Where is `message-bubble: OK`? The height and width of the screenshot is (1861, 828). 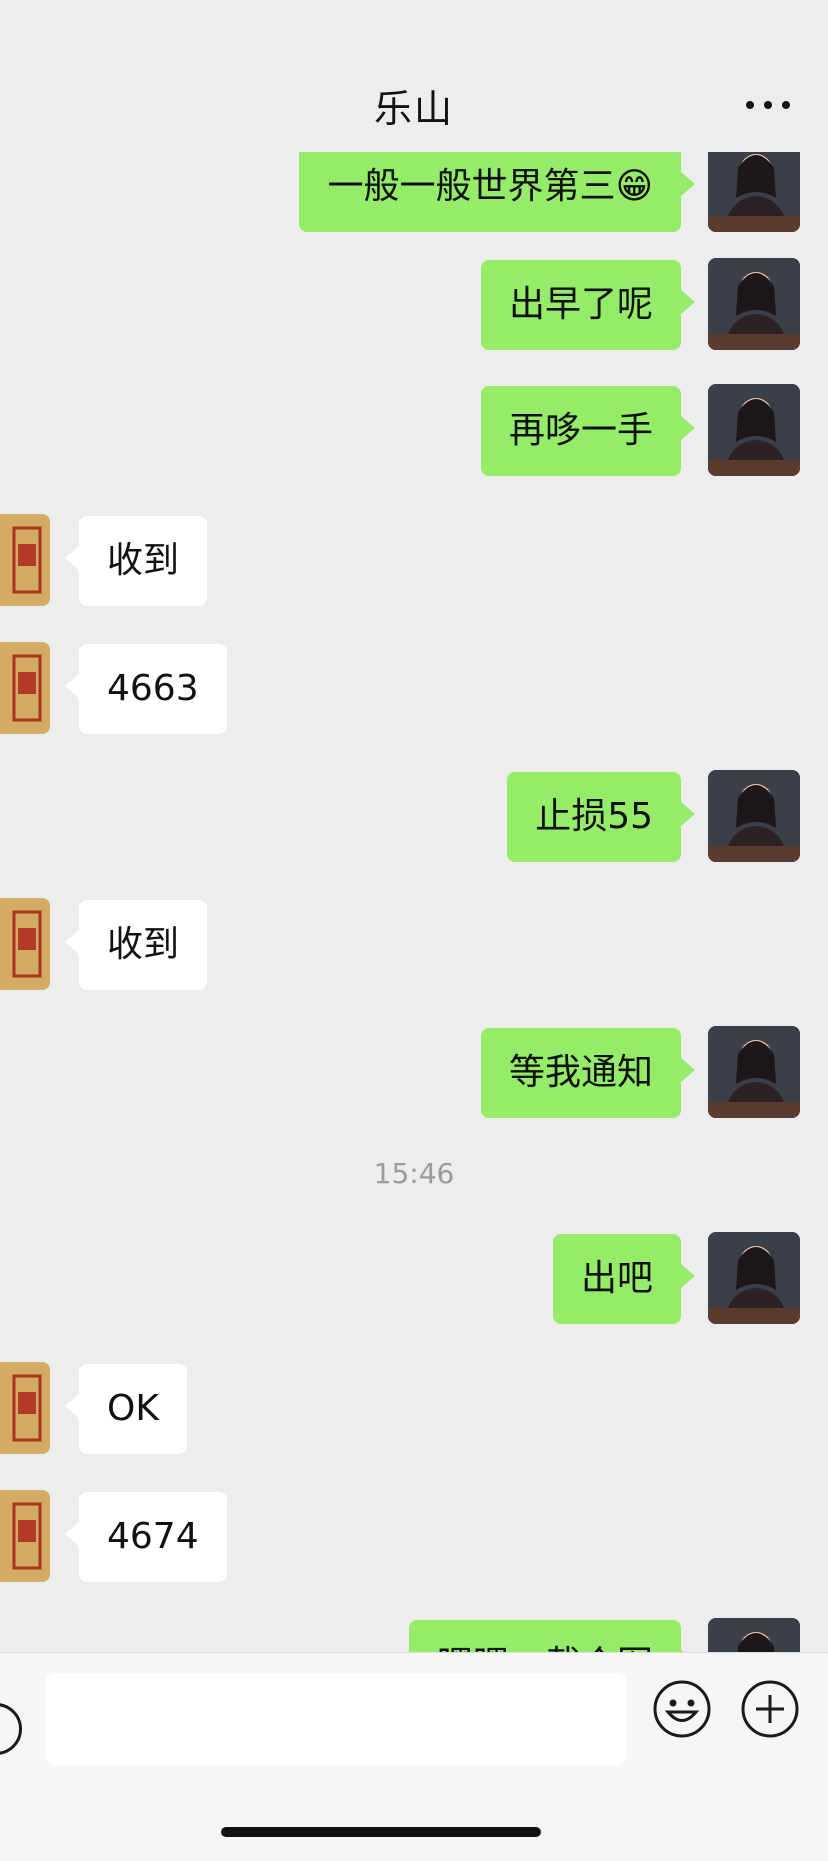 message-bubble: OK is located at coordinates (126, 1409).